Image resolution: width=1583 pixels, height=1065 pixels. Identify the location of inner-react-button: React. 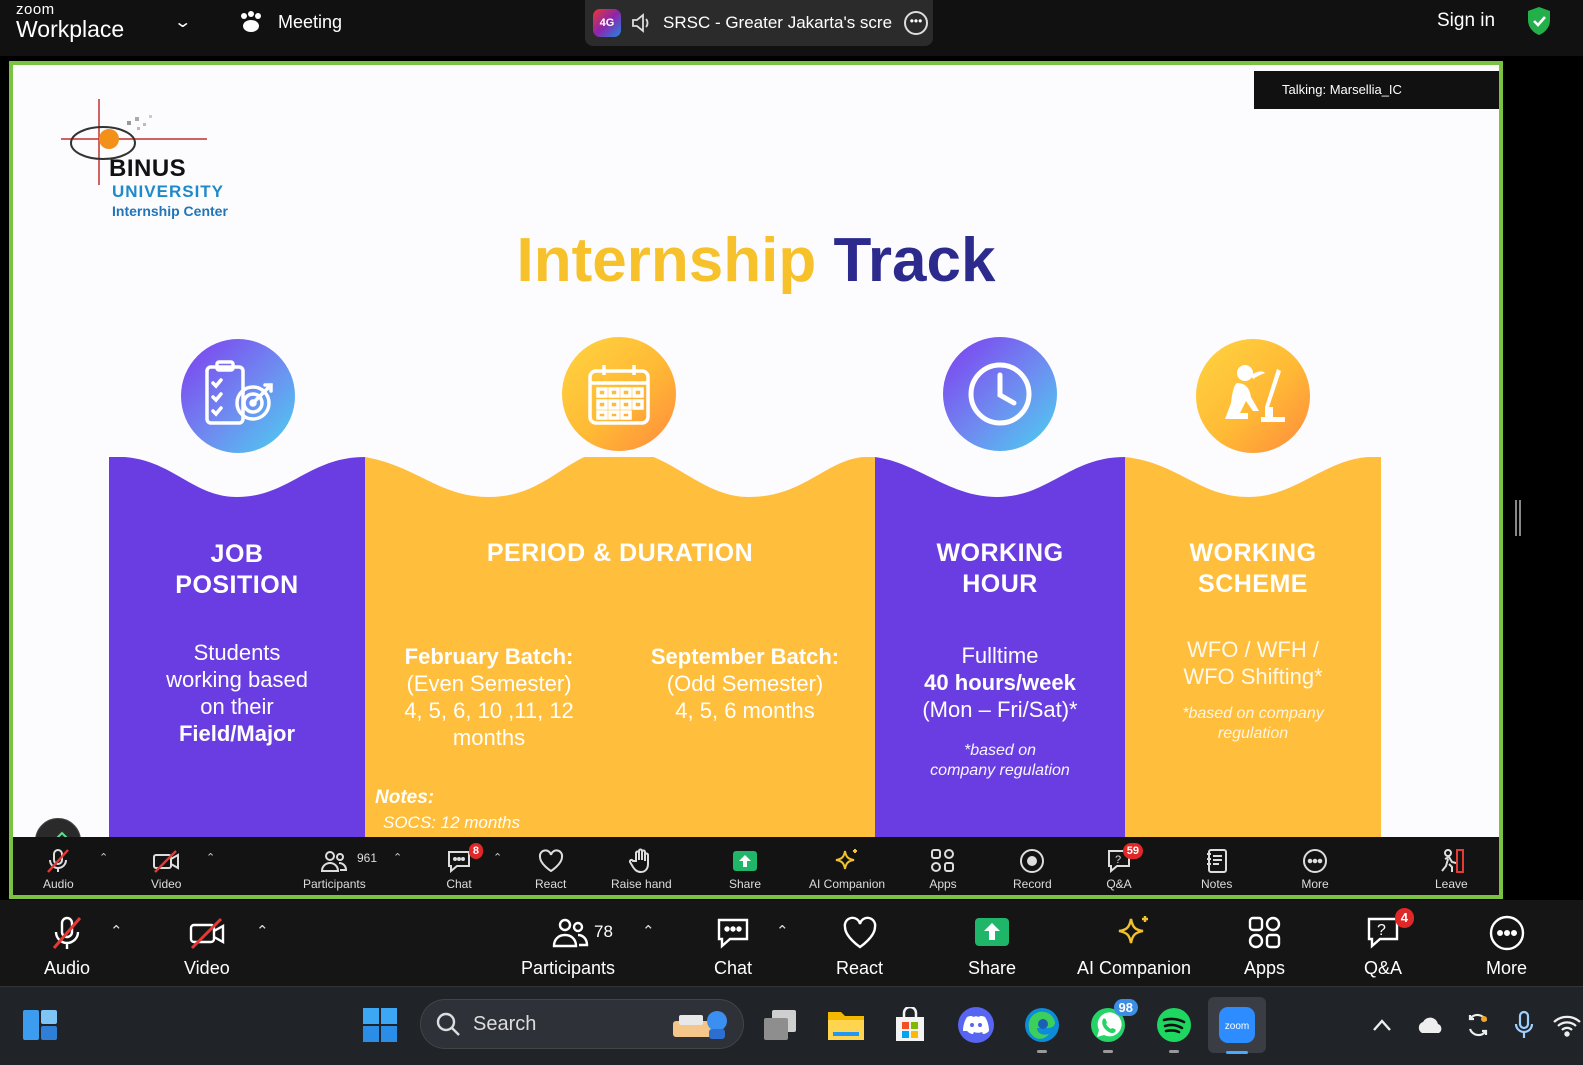
(550, 869).